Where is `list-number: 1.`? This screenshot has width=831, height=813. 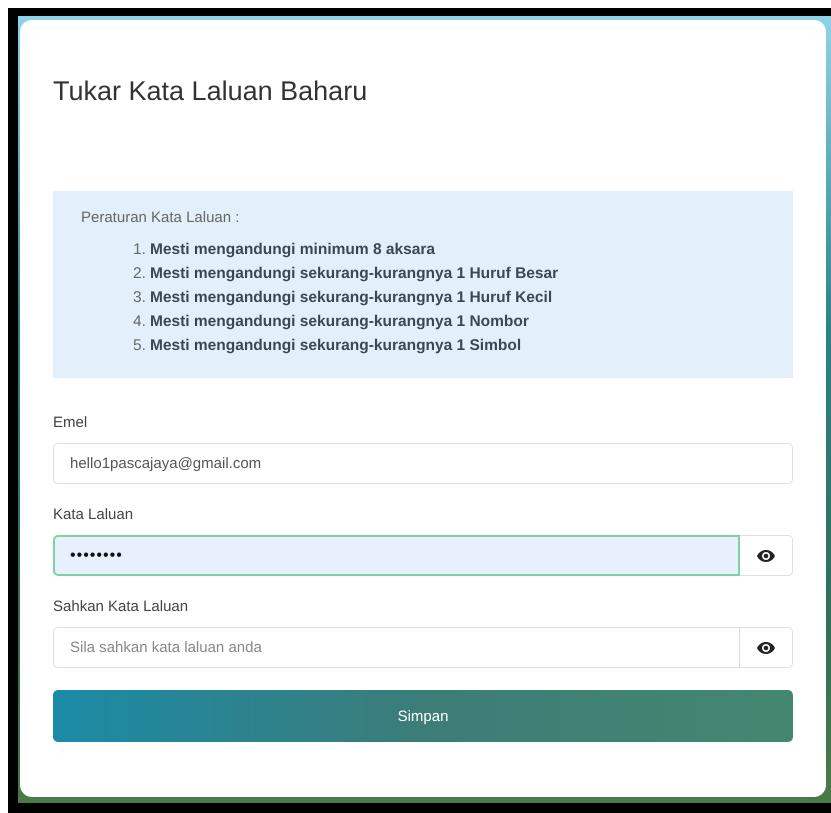
list-number: 1. is located at coordinates (139, 250).